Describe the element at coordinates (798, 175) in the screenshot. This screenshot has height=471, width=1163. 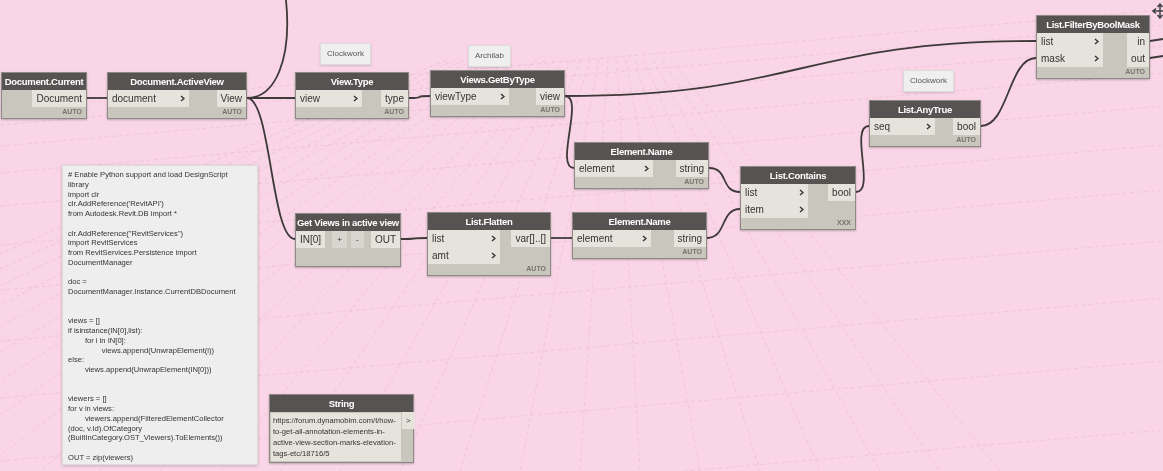
I see `node-title: List.Contains` at that location.